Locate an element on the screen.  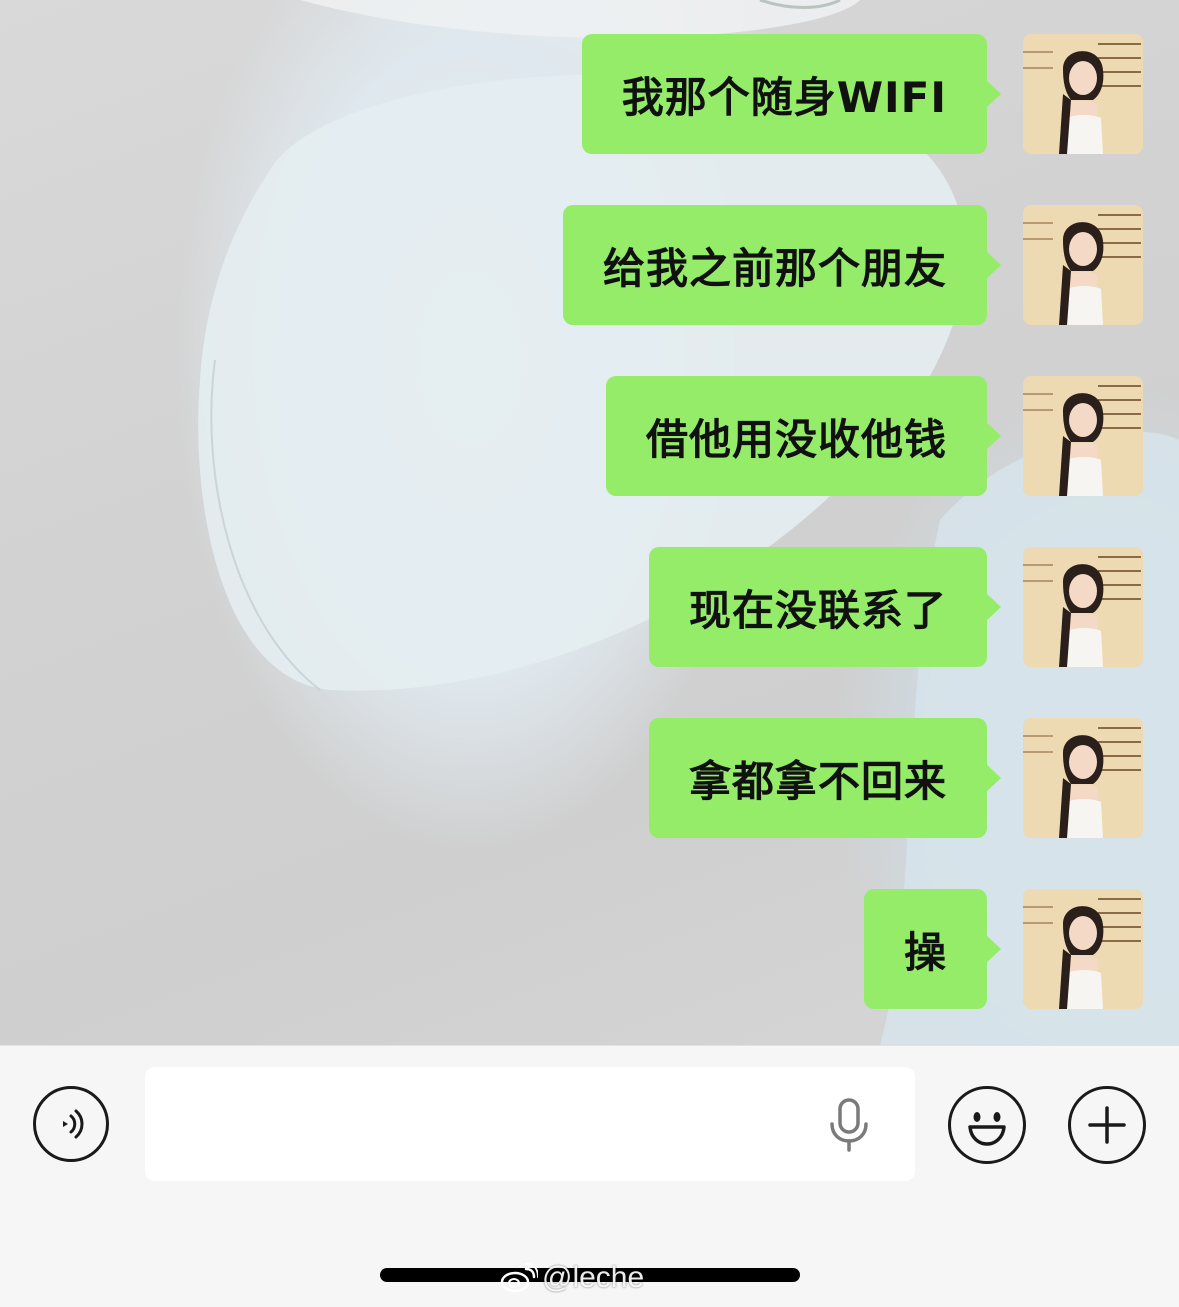
message-row: 拿都拿不回来 is located at coordinates (895, 778).